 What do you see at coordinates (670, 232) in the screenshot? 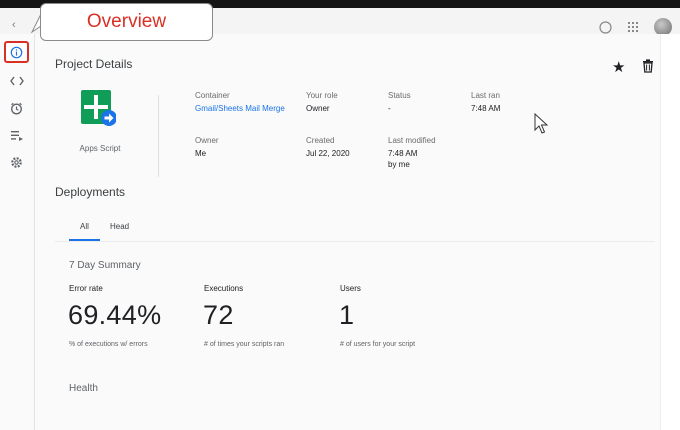
I see `scrollbar` at bounding box center [670, 232].